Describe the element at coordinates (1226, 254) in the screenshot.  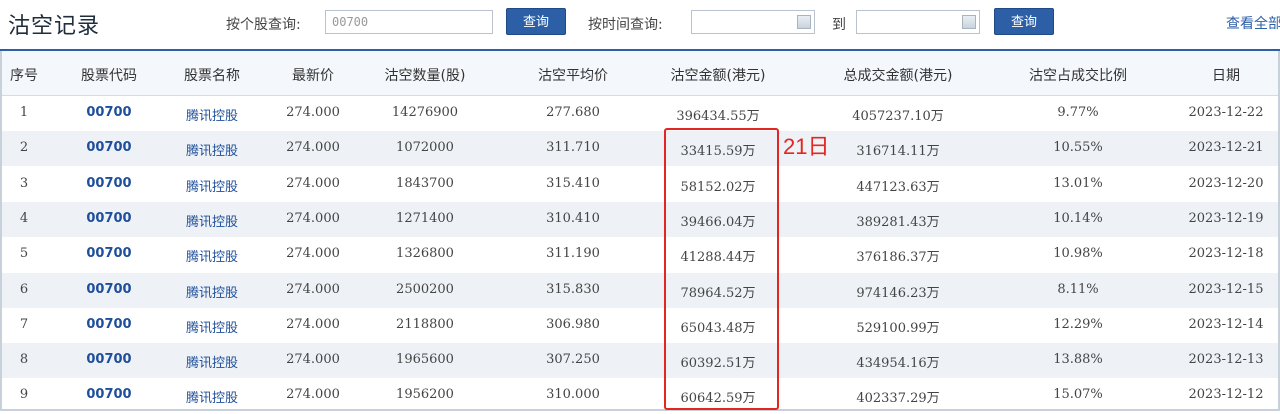
I see `cell-col-date: 2023-12-18` at that location.